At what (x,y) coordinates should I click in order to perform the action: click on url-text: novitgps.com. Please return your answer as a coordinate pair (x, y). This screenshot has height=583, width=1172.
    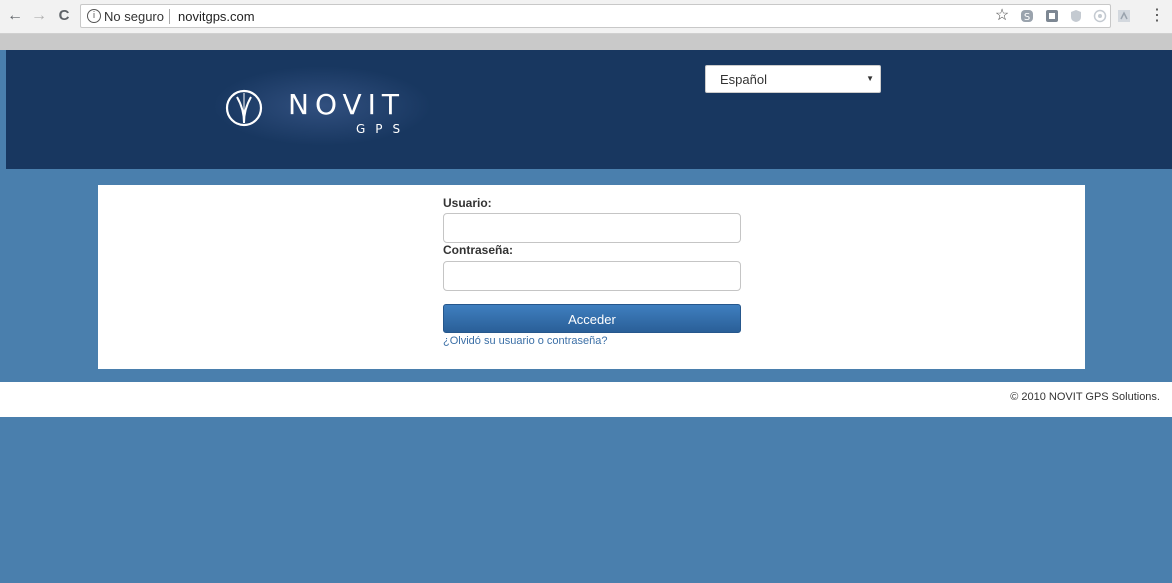
    Looking at the image, I should click on (216, 16).